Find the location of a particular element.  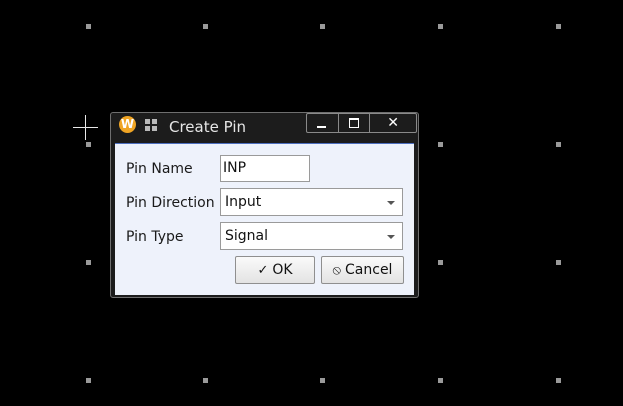

pin-type-select: Signal is located at coordinates (311, 236).